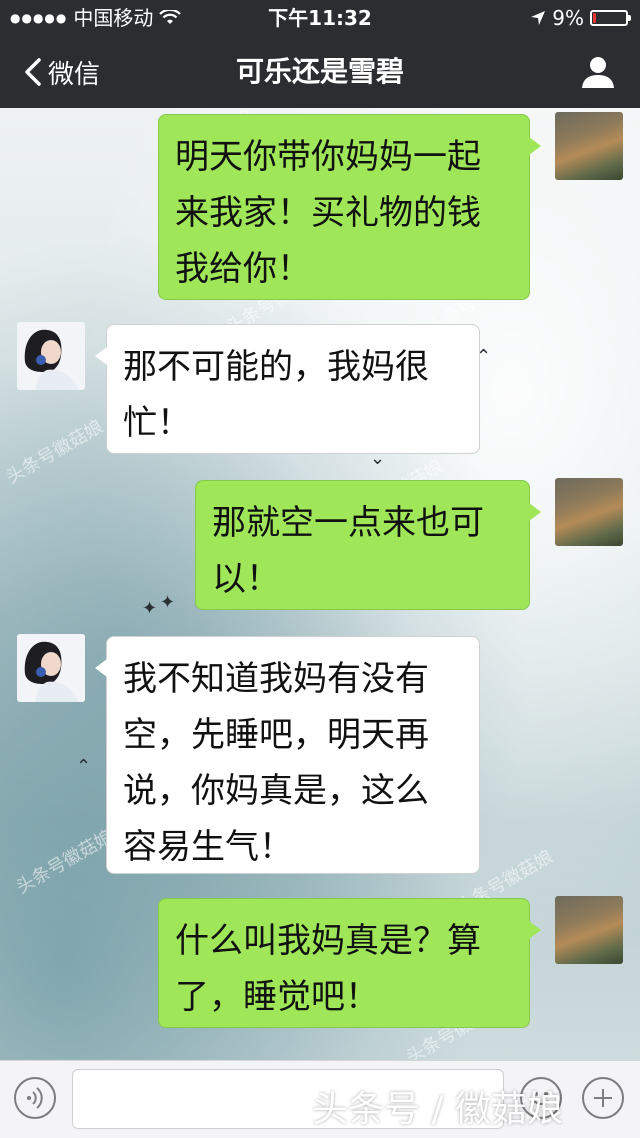  Describe the element at coordinates (276, 679) in the screenshot. I see `message-line: 我不知道我妈有没有` at that location.